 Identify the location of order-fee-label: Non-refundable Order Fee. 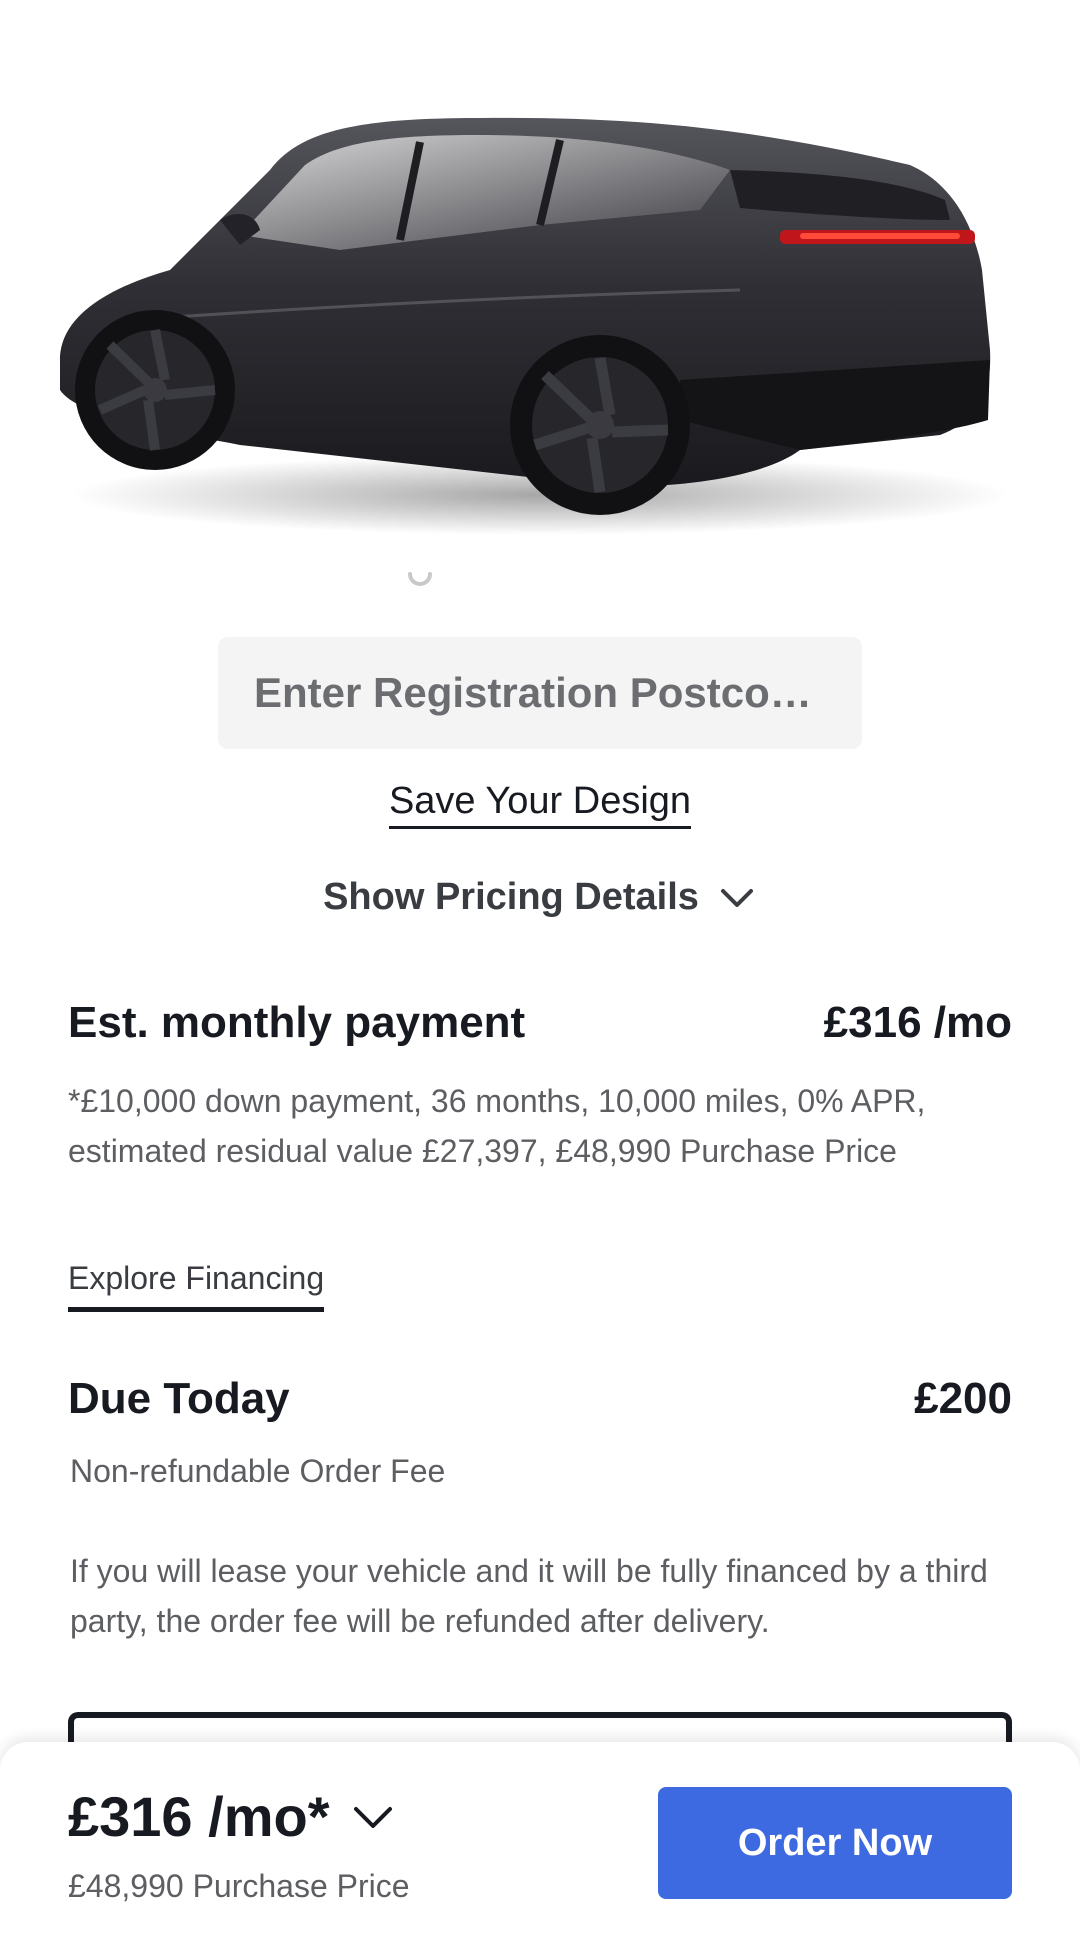
(258, 1471).